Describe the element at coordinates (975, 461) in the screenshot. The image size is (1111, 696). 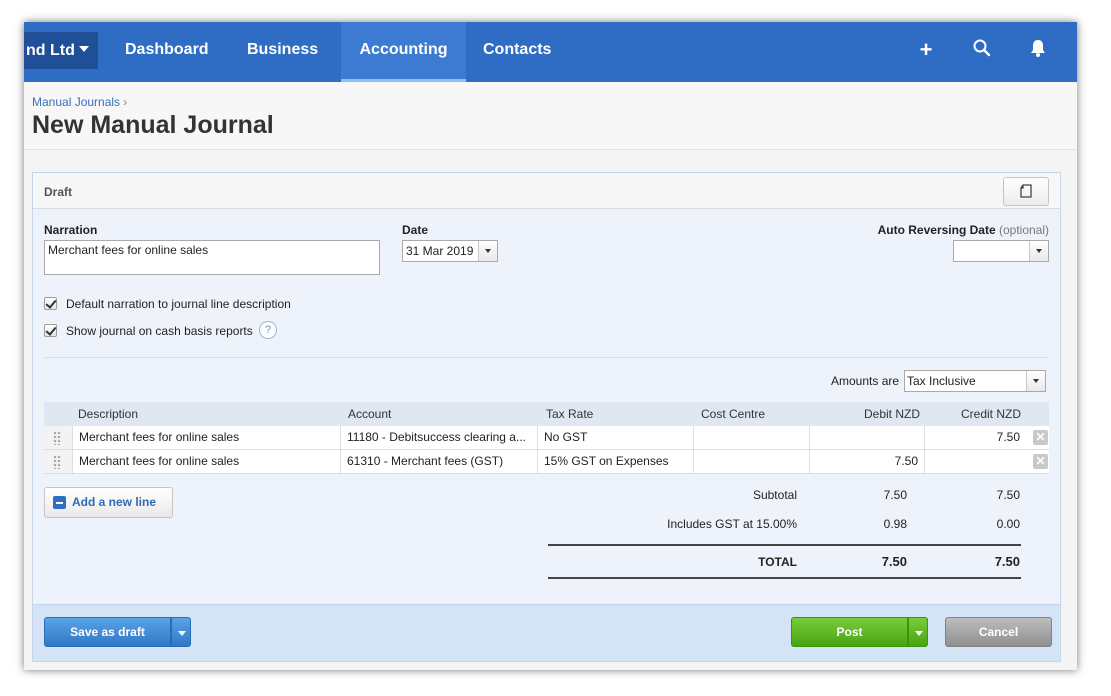
I see `credit-cell` at that location.